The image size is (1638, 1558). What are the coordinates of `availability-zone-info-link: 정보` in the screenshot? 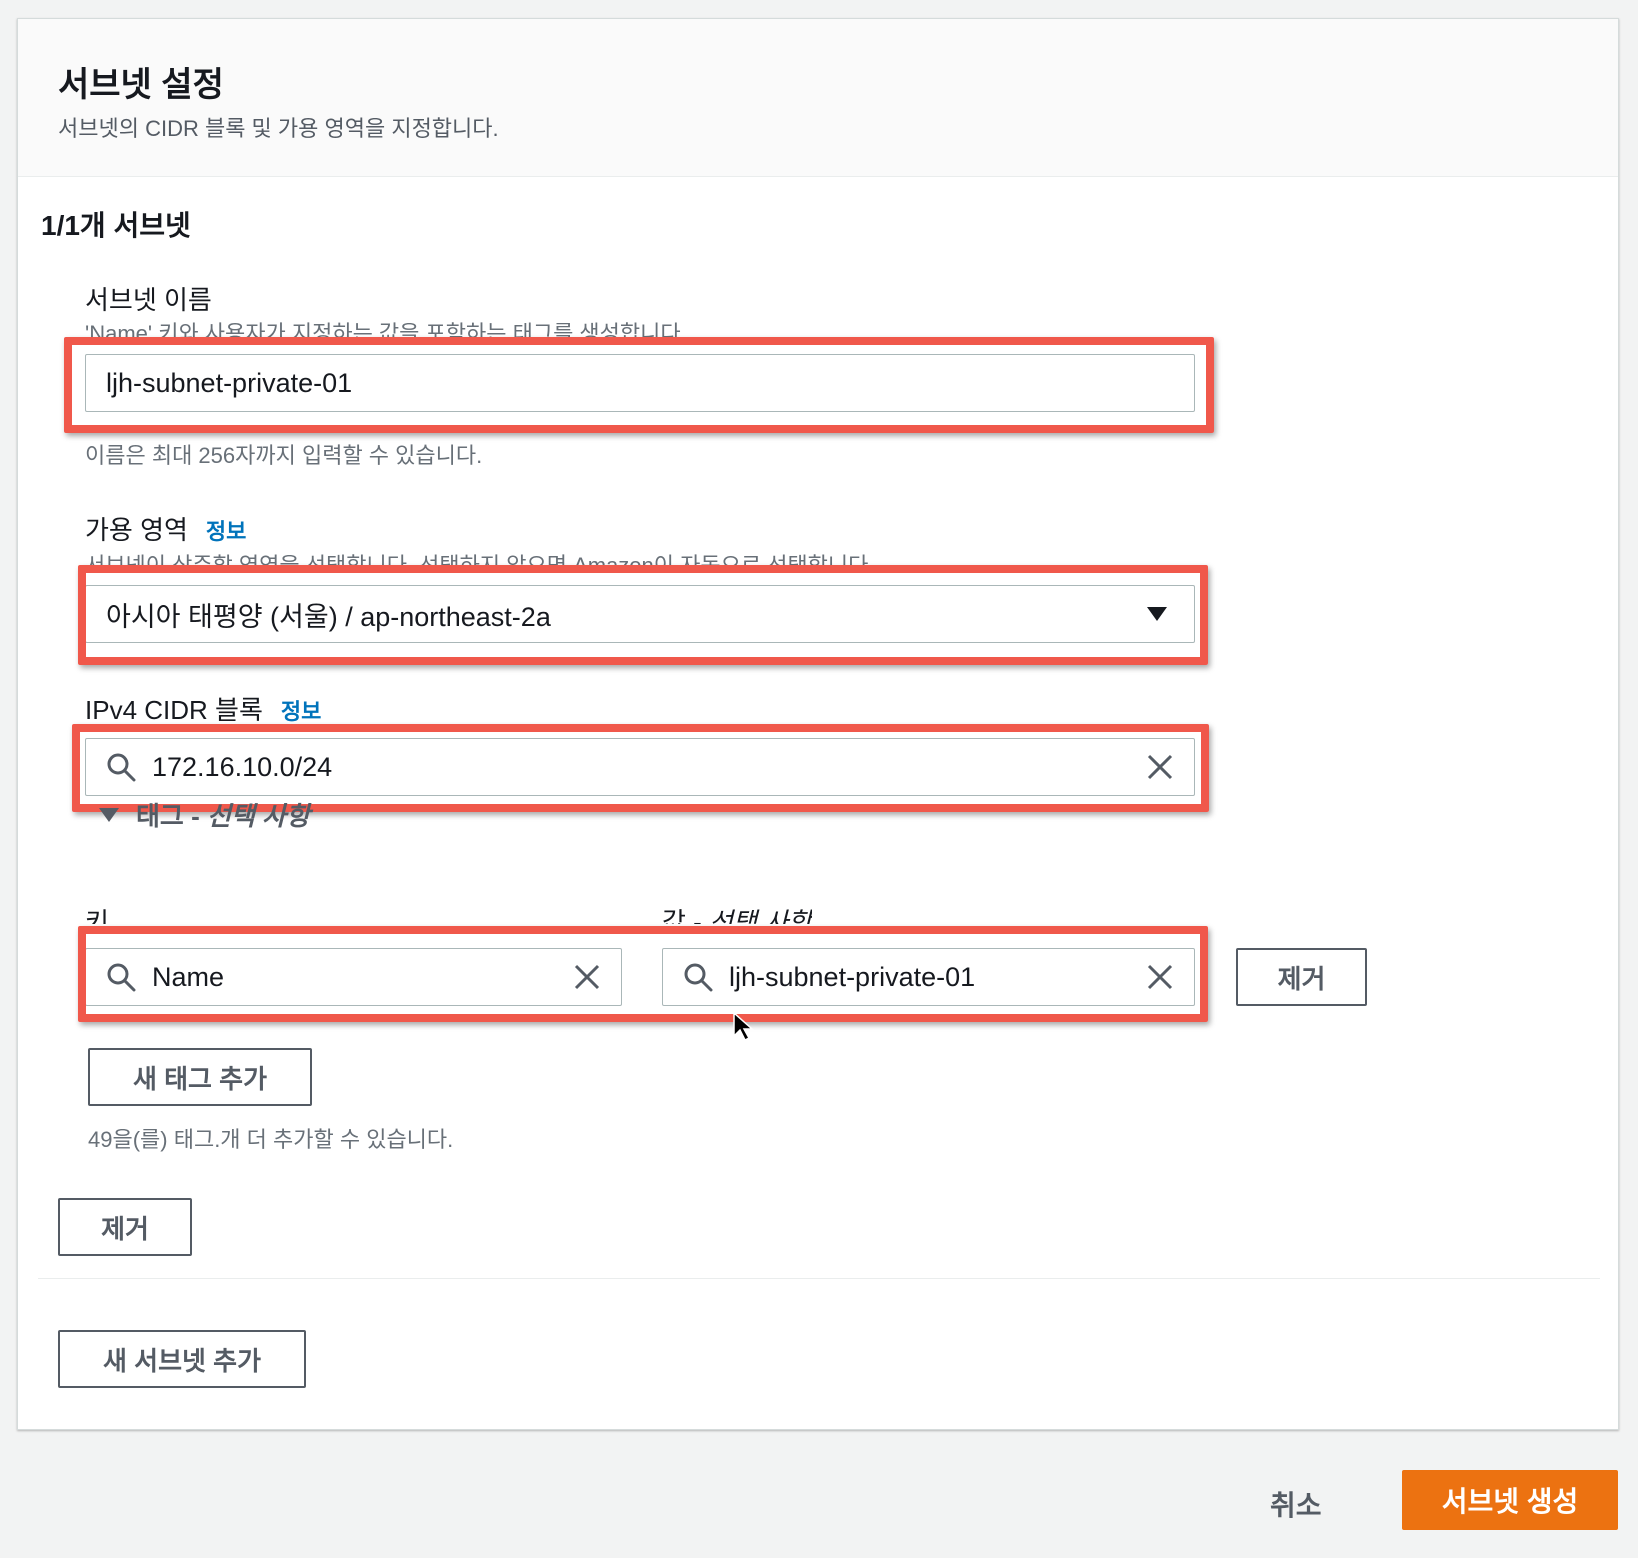 It's located at (226, 530).